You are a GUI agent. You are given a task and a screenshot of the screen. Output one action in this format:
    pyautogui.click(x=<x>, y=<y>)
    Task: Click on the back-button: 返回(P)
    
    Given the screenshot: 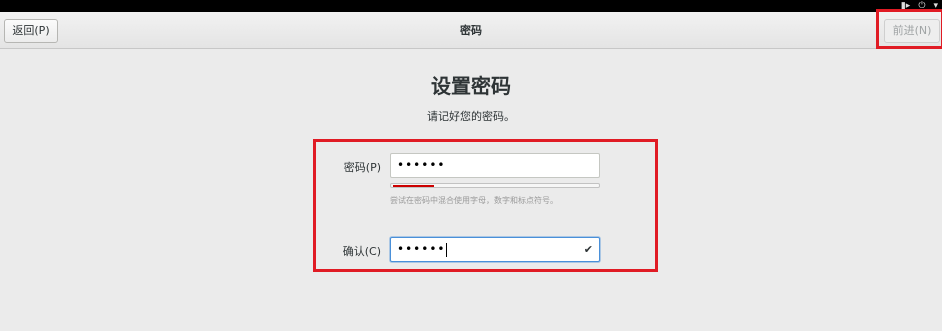 What is the action you would take?
    pyautogui.click(x=31, y=31)
    